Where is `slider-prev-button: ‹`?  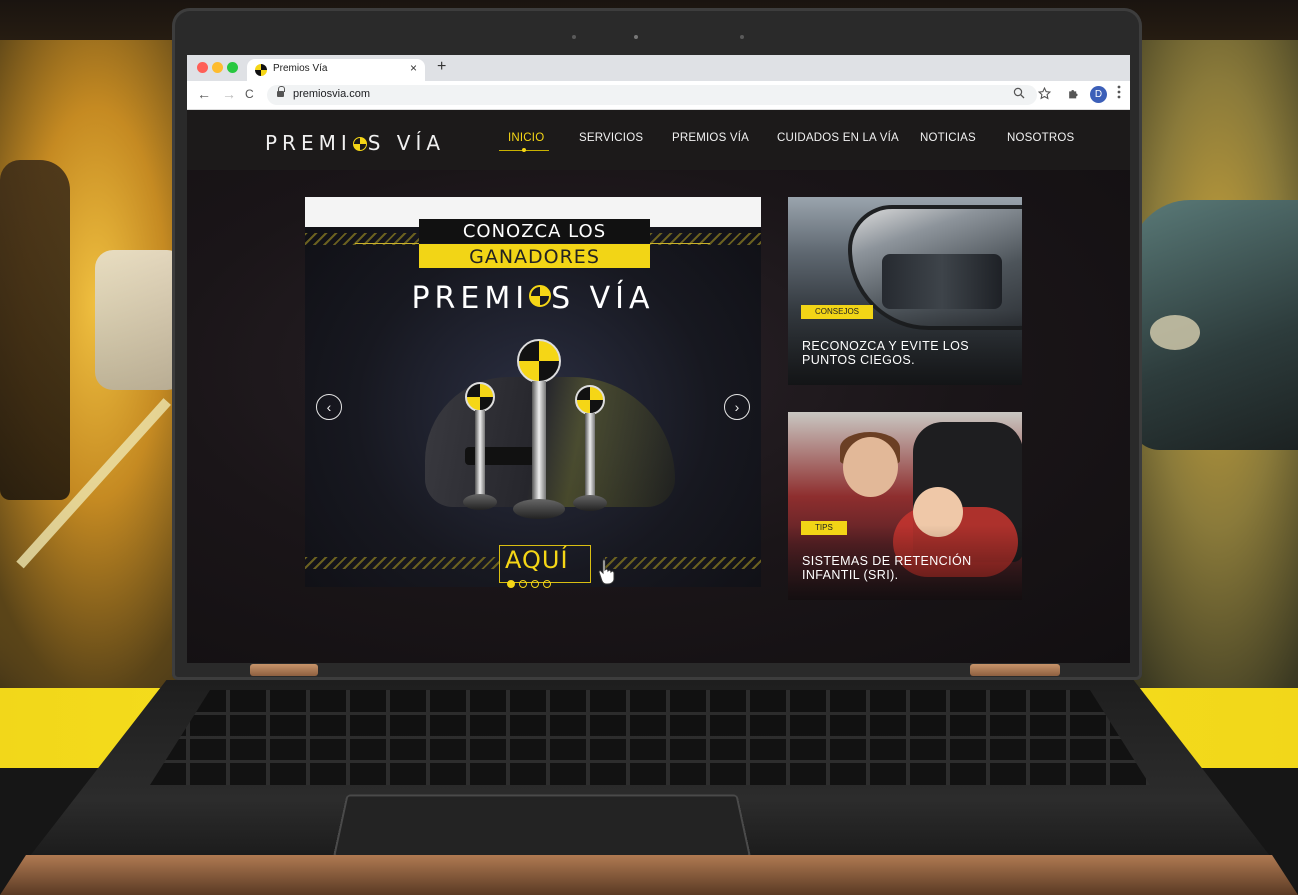
slider-prev-button: ‹ is located at coordinates (329, 407).